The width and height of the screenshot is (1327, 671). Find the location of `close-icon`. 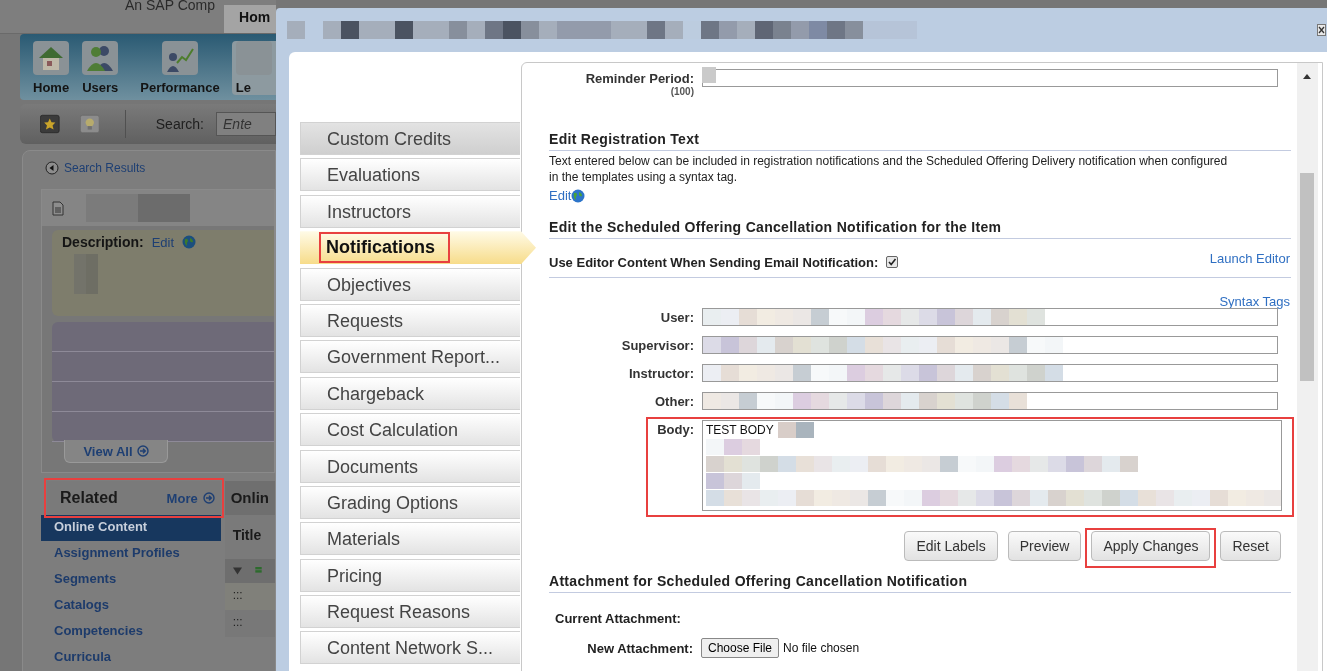

close-icon is located at coordinates (1321, 30).